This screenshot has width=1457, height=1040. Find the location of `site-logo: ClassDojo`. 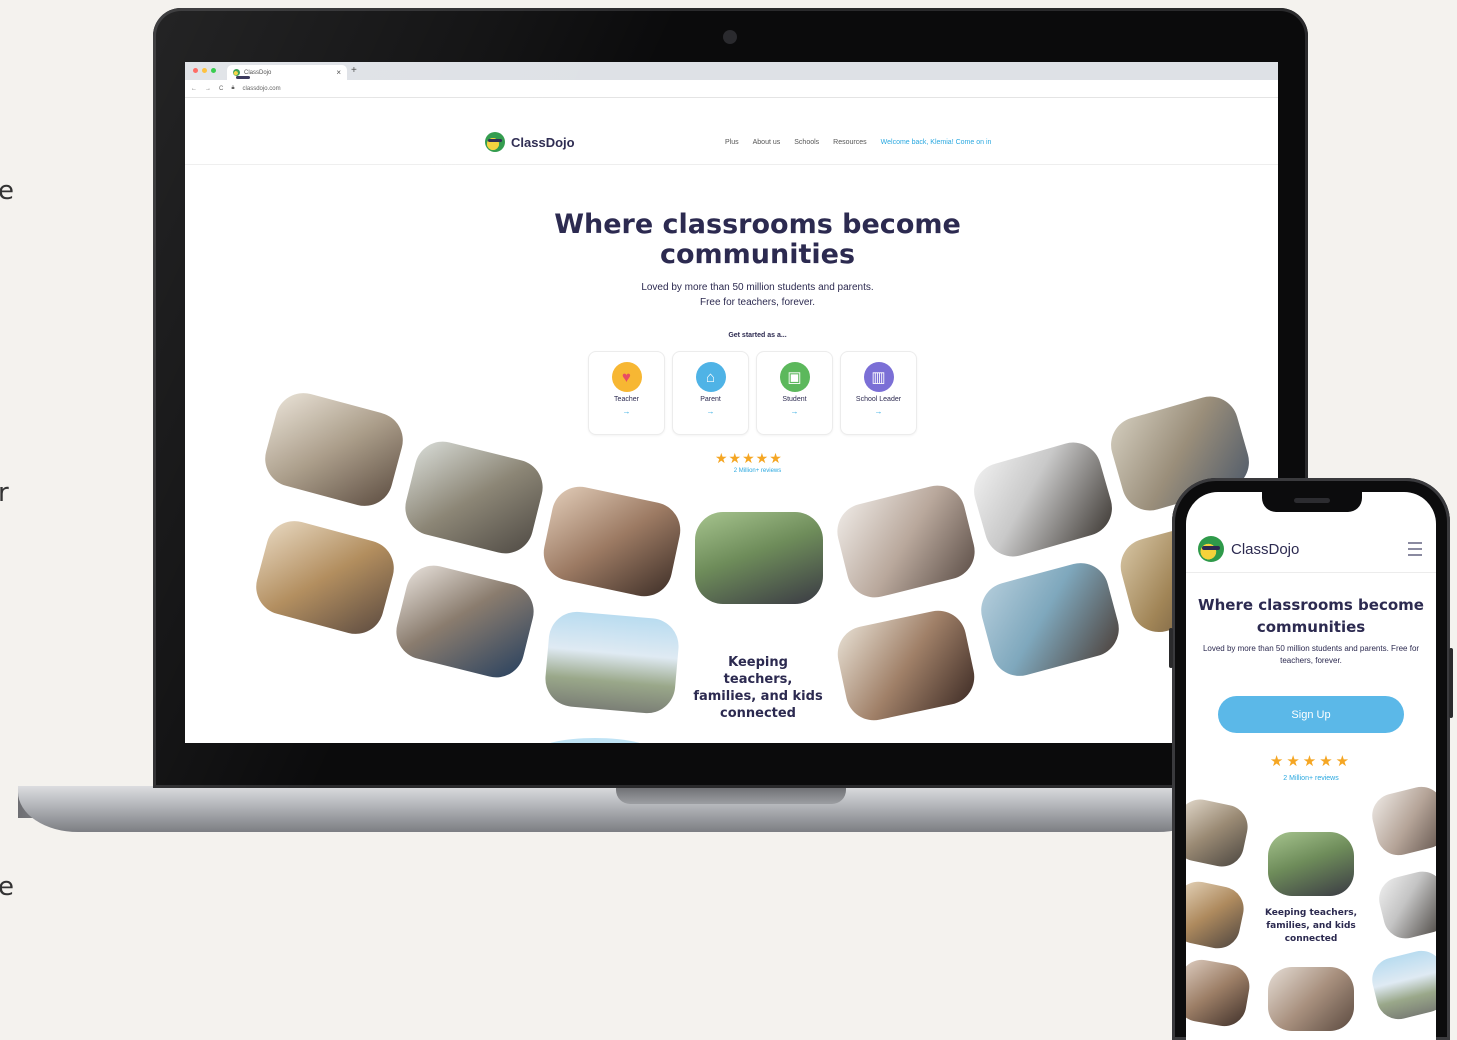

site-logo: ClassDojo is located at coordinates (530, 142).